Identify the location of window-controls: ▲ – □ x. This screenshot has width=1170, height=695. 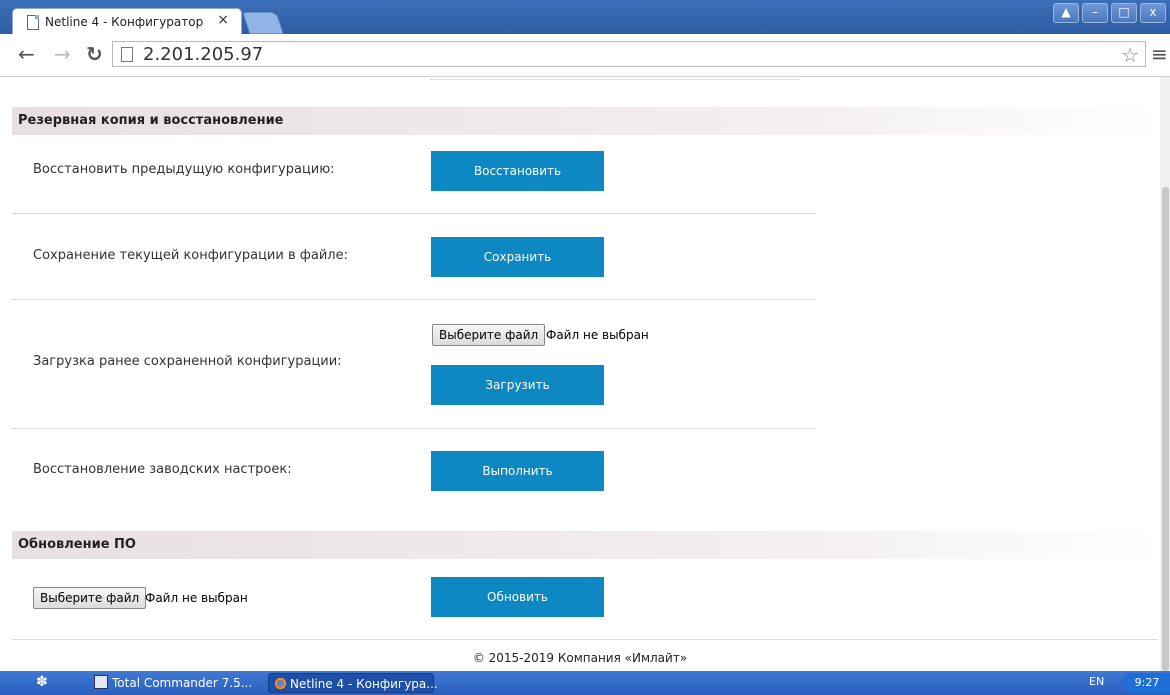
(1109, 13).